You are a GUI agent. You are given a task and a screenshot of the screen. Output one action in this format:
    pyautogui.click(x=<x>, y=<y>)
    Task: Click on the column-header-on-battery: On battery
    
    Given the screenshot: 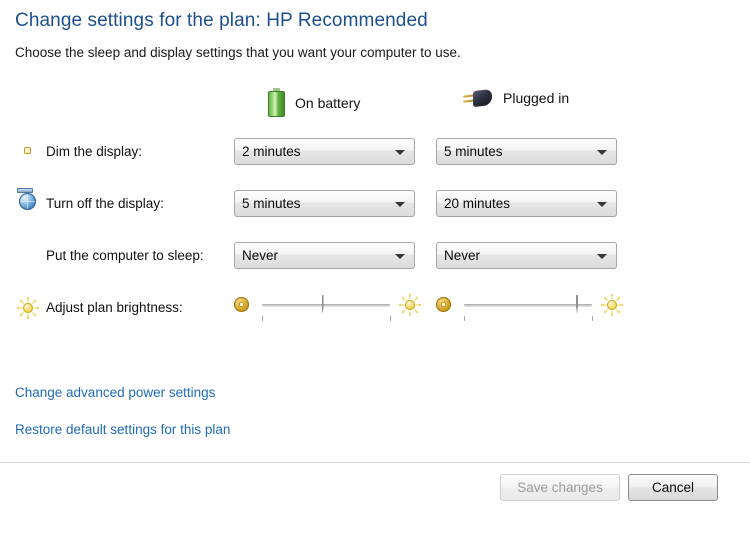 What is the action you would take?
    pyautogui.click(x=314, y=102)
    